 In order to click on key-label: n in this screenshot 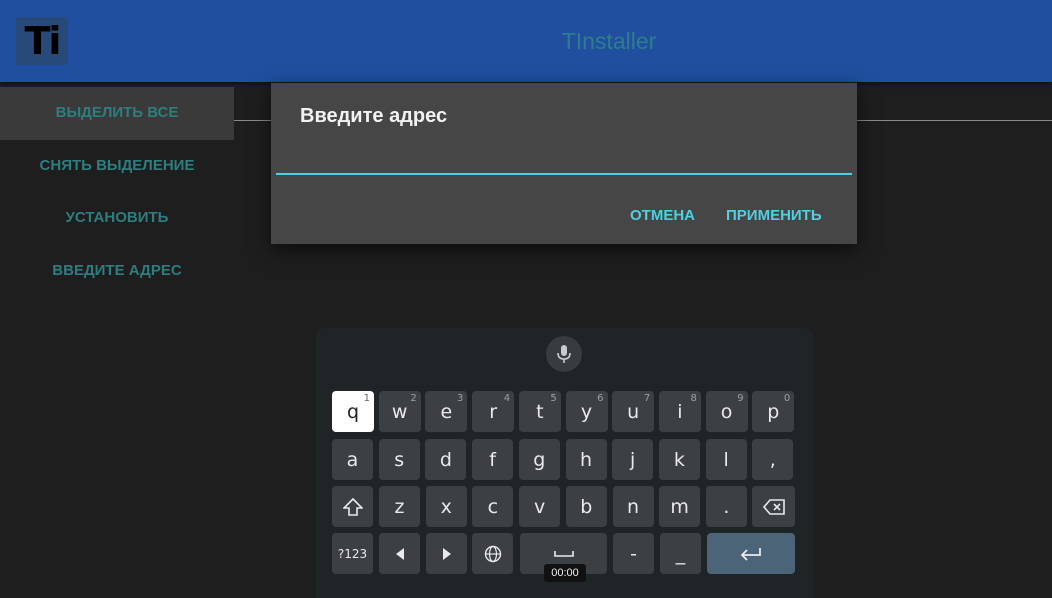, I will do `click(633, 506)`.